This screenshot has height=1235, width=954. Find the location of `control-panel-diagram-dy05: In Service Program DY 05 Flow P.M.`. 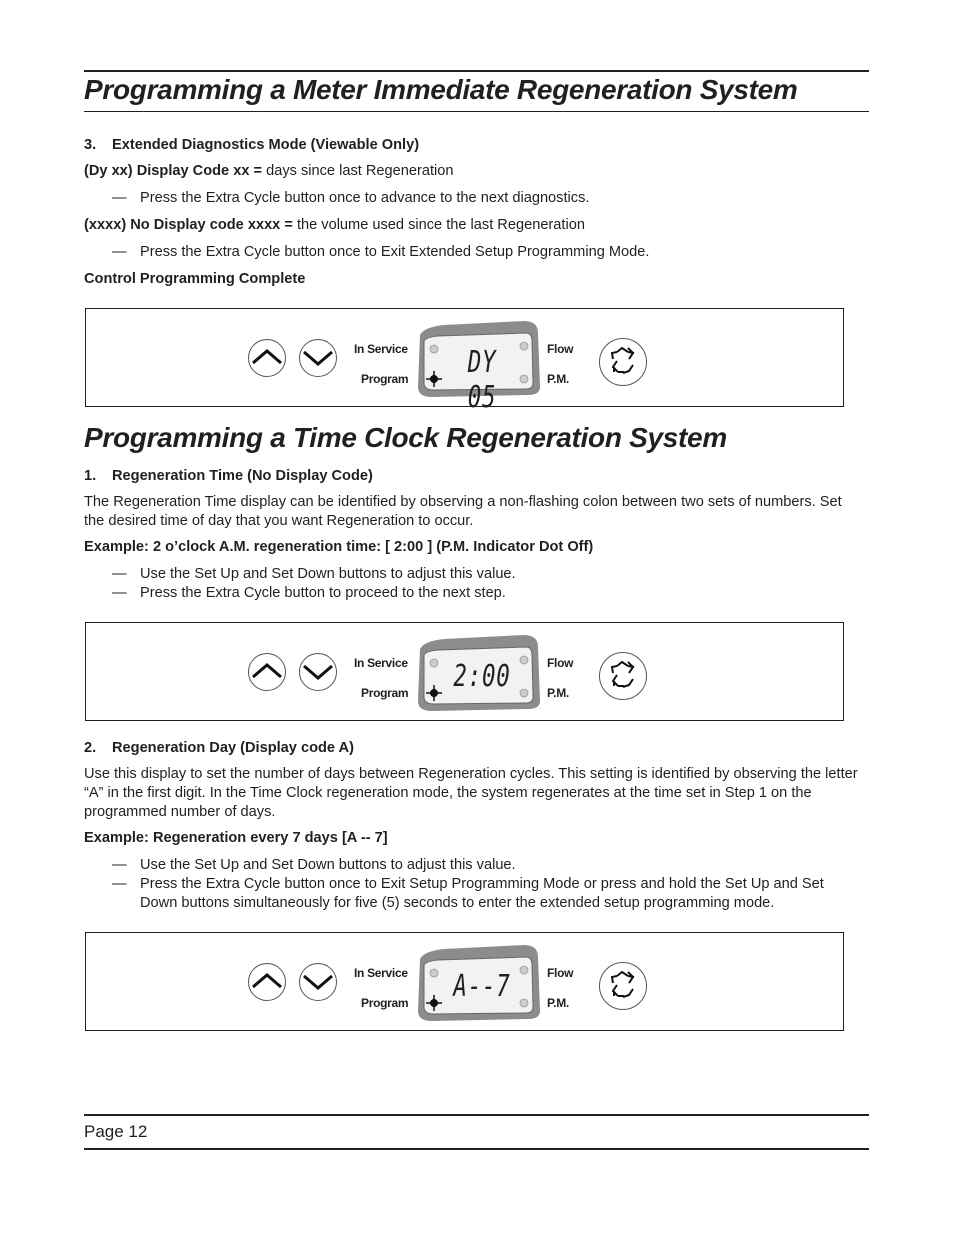

control-panel-diagram-dy05: In Service Program DY 05 Flow P.M. is located at coordinates (464, 361).